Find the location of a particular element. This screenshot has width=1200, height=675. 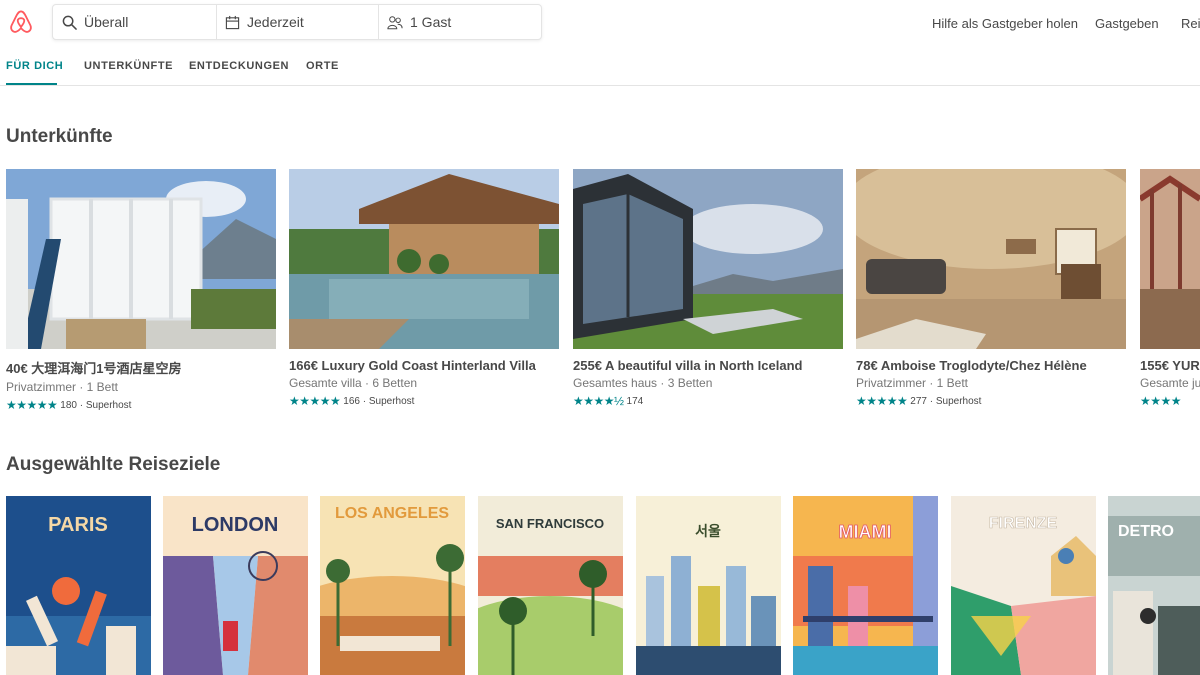

guests-field: 1 Gast is located at coordinates (460, 22).